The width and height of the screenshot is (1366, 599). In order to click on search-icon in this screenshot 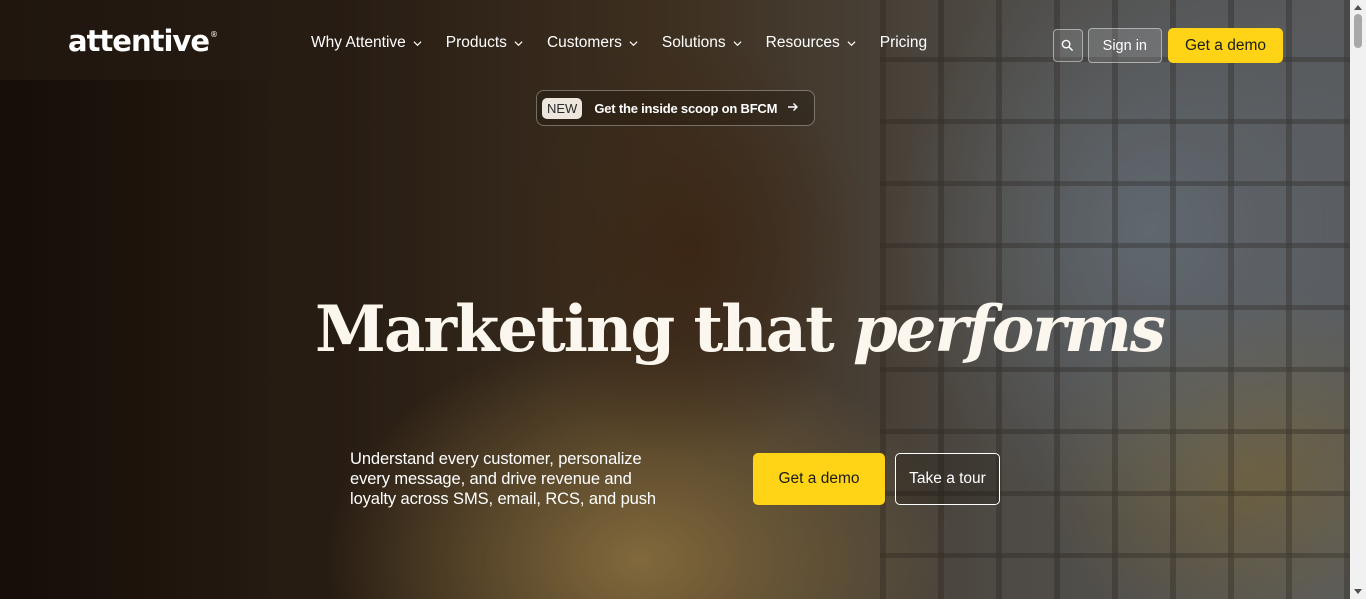, I will do `click(1067, 45)`.